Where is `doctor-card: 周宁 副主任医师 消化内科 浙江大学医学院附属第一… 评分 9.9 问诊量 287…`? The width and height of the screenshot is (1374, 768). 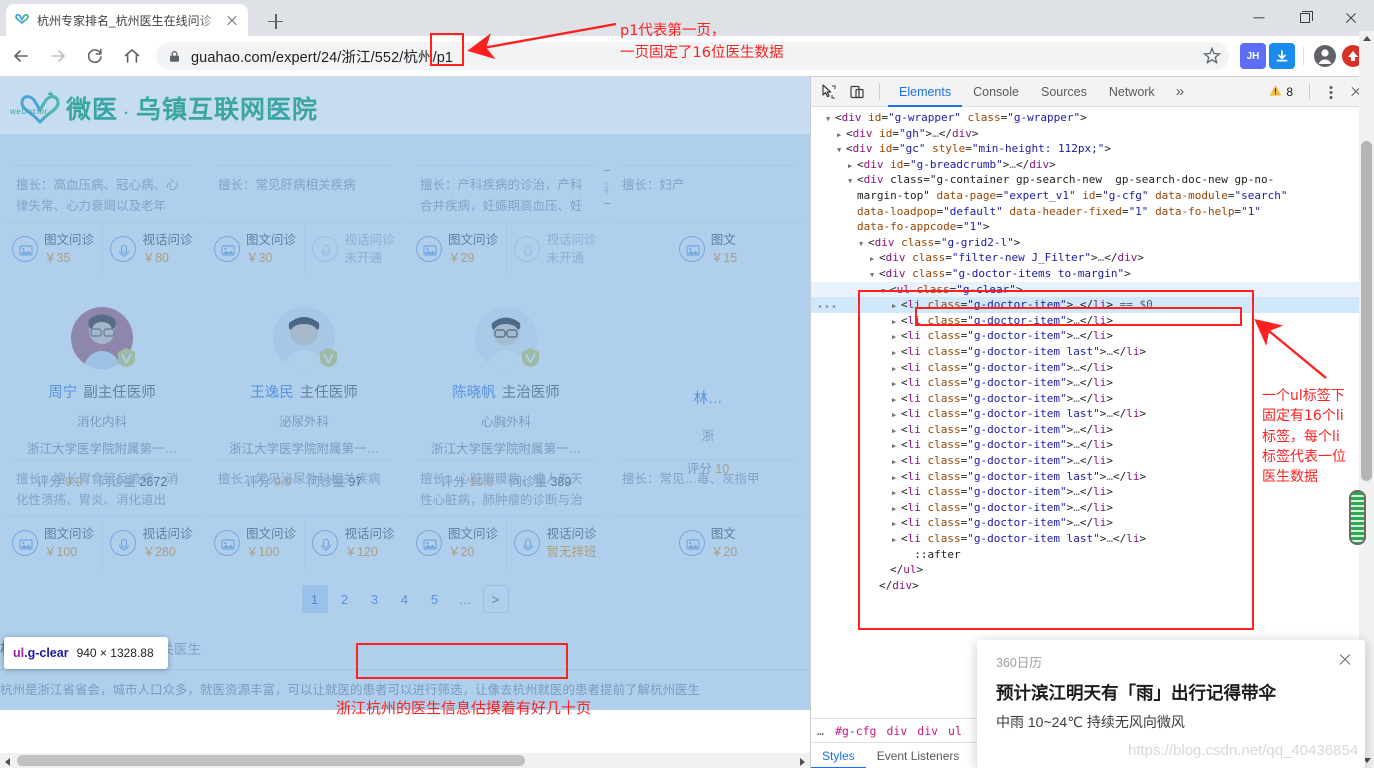
doctor-card: 周宁 副主任医师 消化内科 浙江大学医学院附属第一… 评分 9.9 问诊量 287… is located at coordinates (102, 428).